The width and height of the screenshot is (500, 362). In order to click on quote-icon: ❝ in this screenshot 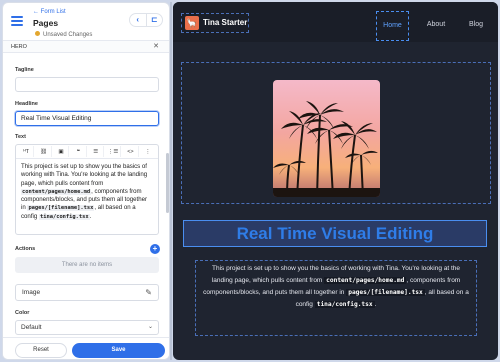, I will do `click(79, 151)`.